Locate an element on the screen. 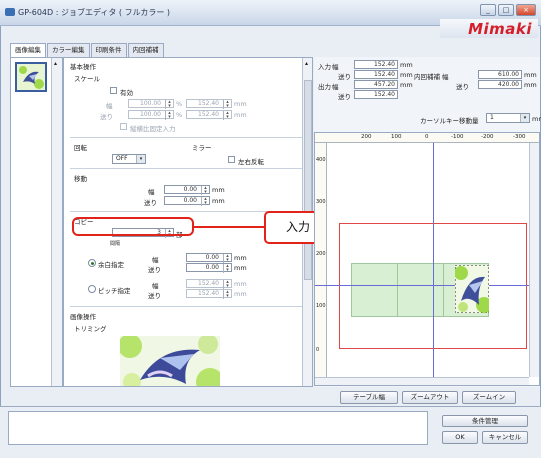 This screenshot has height=458, width=541. scale-width-mm-field: 152.40 ▴ ▾ is located at coordinates (209, 104).